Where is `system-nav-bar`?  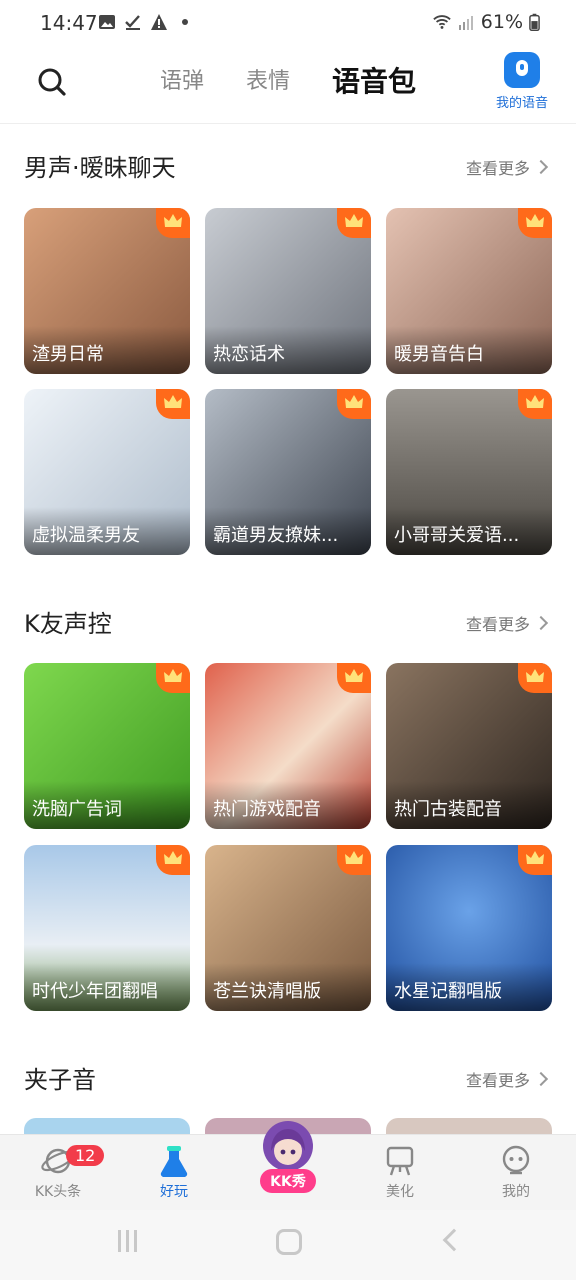
system-nav-bar is located at coordinates (288, 1245).